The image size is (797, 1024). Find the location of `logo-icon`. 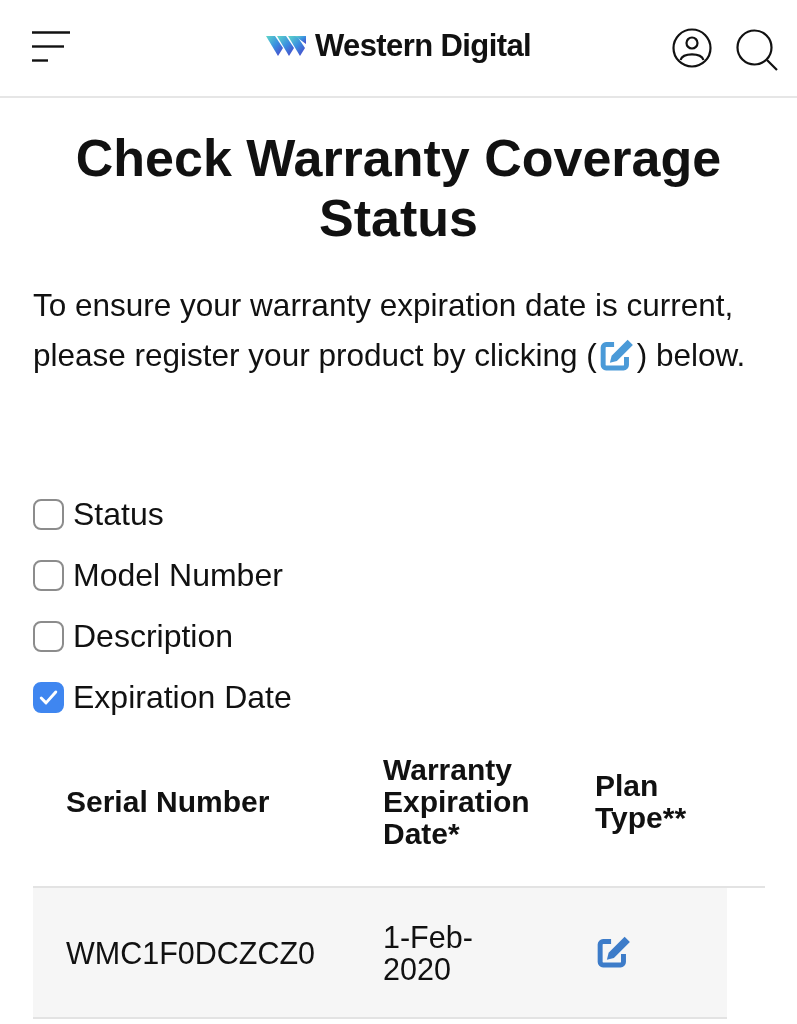

logo-icon is located at coordinates (285, 46).